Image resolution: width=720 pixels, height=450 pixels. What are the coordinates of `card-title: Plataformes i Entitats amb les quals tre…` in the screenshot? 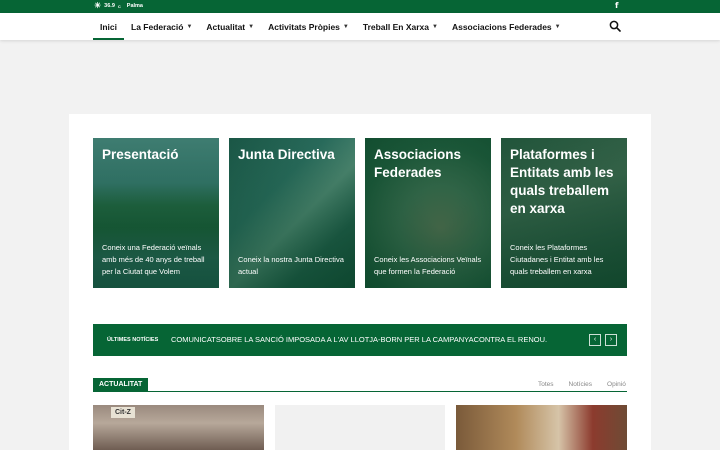 It's located at (562, 181).